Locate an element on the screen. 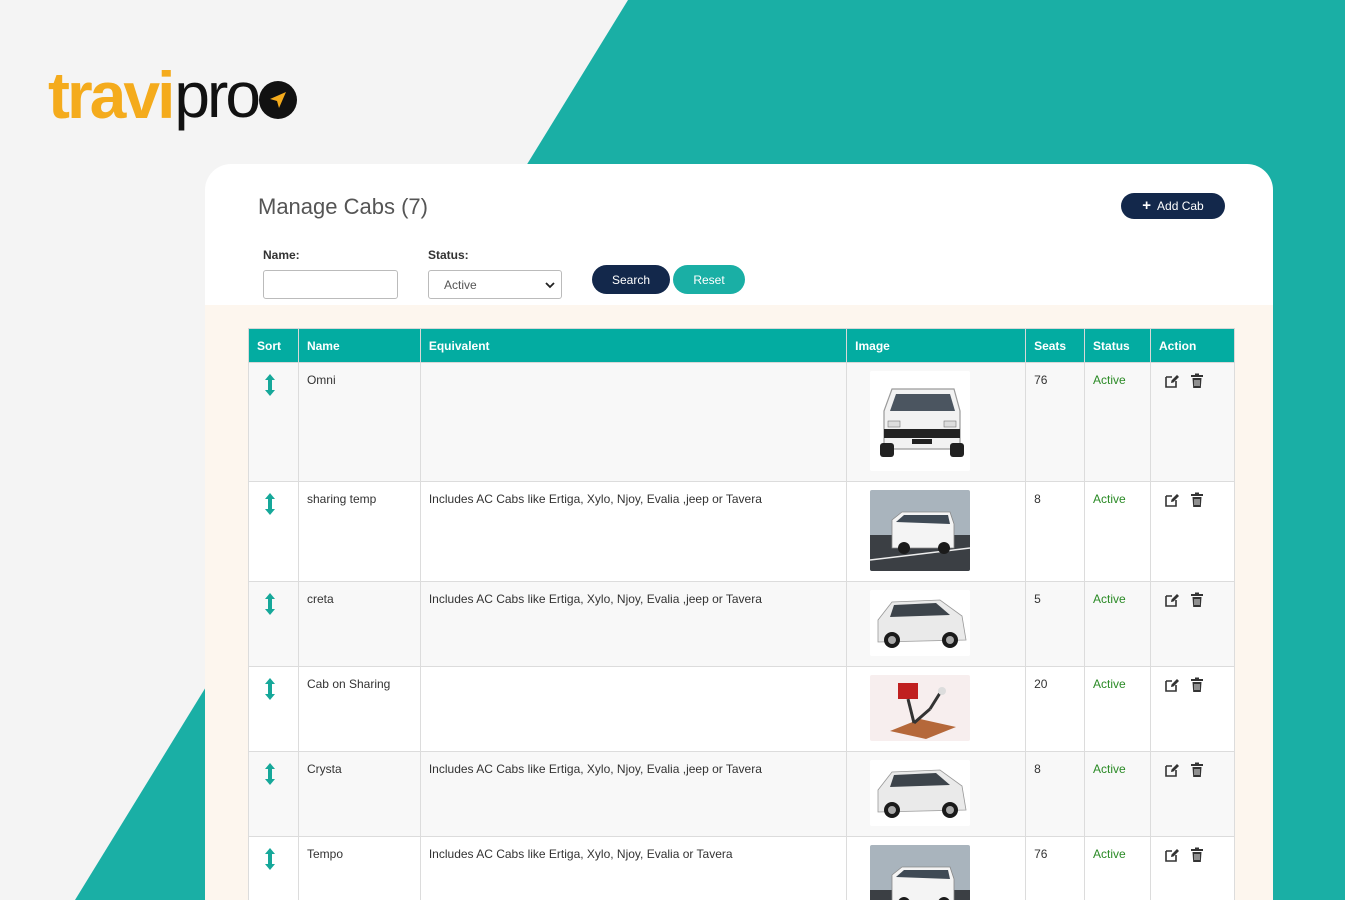 This screenshot has height=900, width=1345. cab-seats: 5 is located at coordinates (1055, 624).